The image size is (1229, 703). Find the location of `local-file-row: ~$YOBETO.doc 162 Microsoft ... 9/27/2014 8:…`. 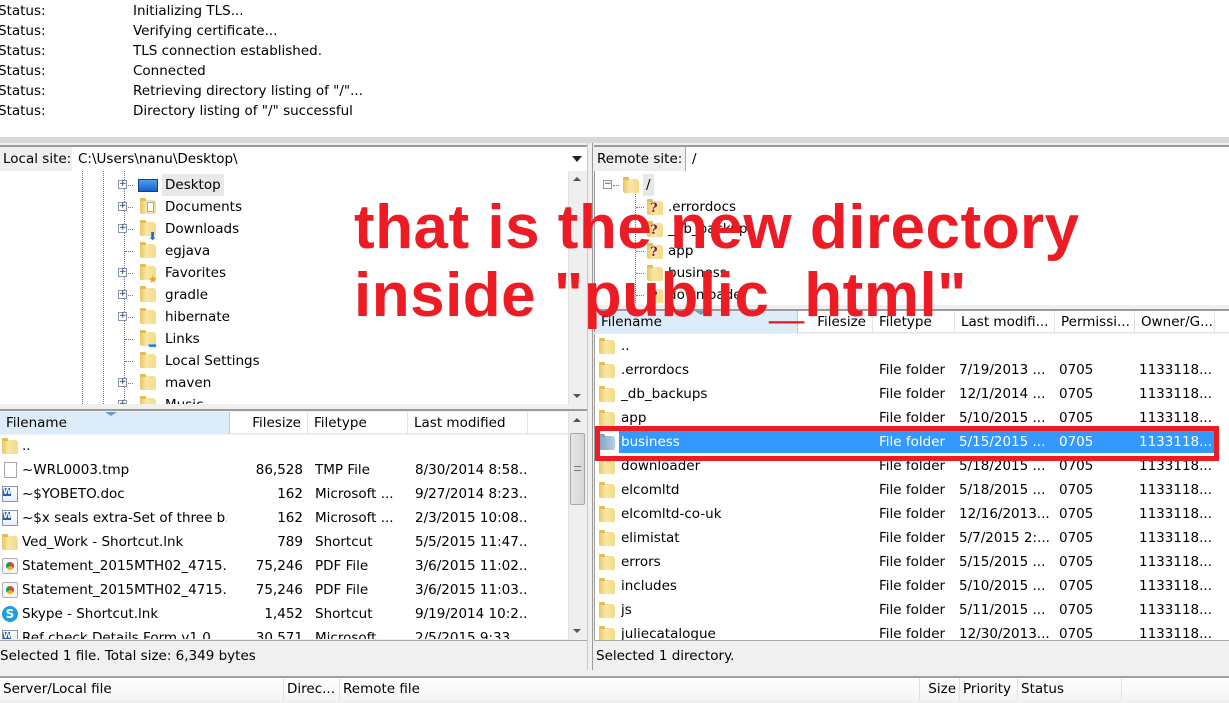

local-file-row: ~$YOBETO.doc 162 Microsoft ... 9/27/2014 8:… is located at coordinates (284, 494).